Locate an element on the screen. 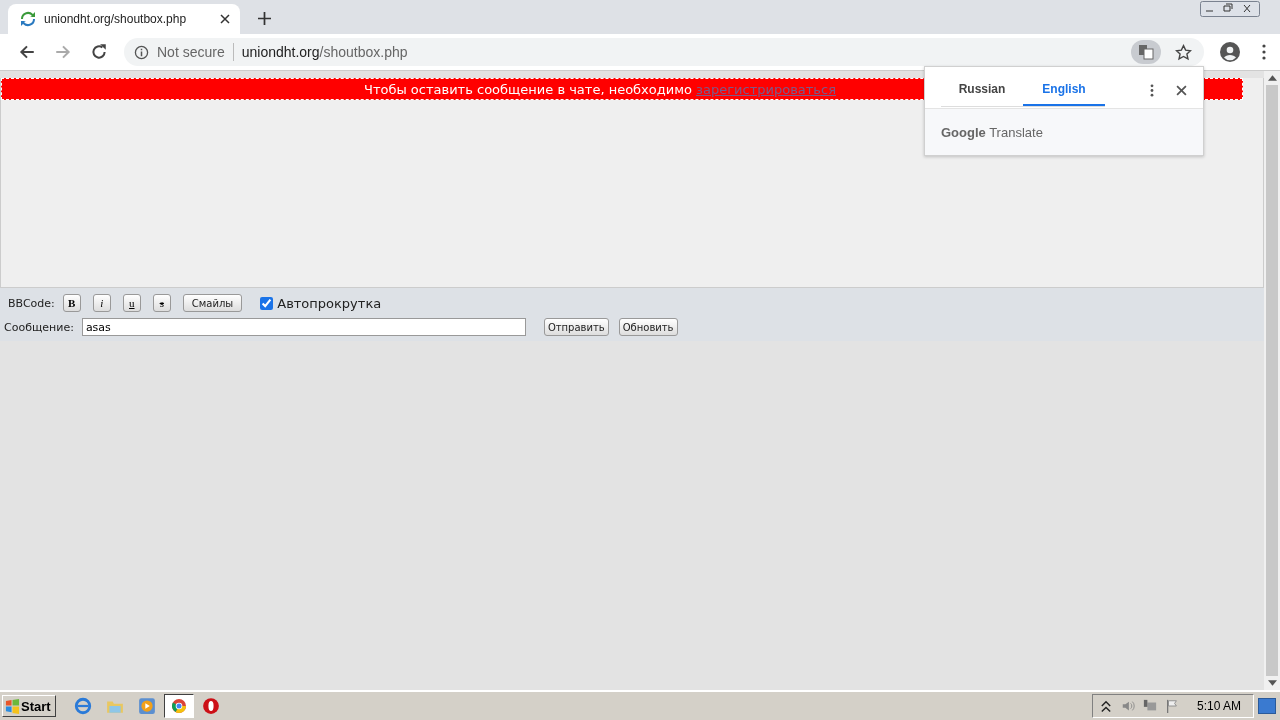  chrome-logo-icon is located at coordinates (178, 706).